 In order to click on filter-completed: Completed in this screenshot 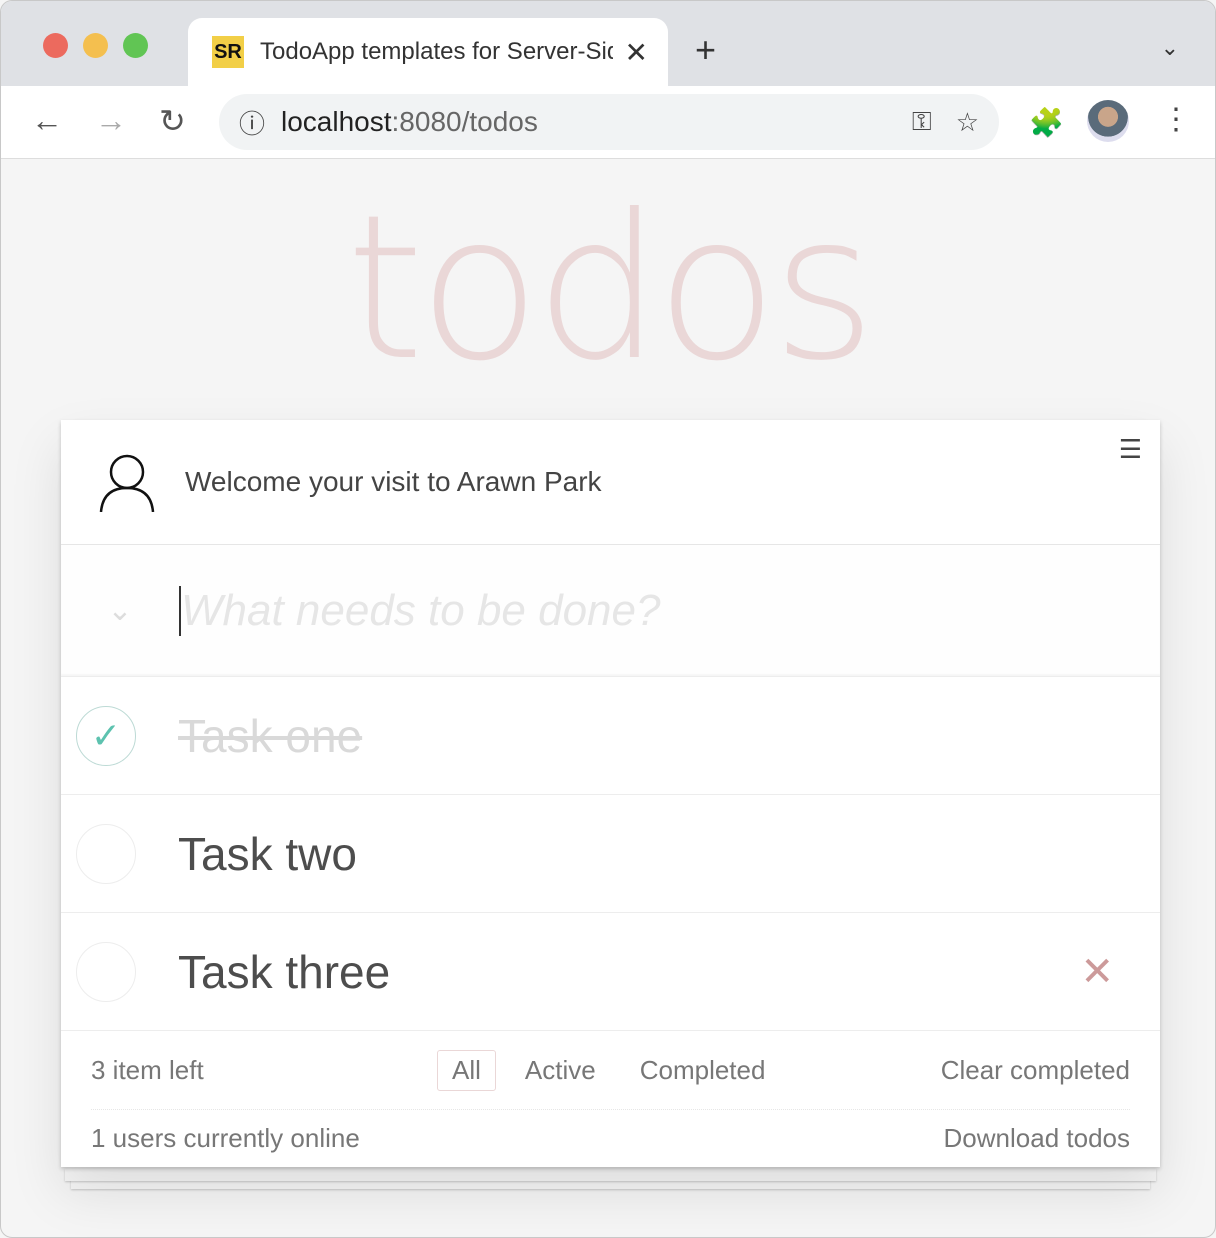, I will do `click(703, 1070)`.